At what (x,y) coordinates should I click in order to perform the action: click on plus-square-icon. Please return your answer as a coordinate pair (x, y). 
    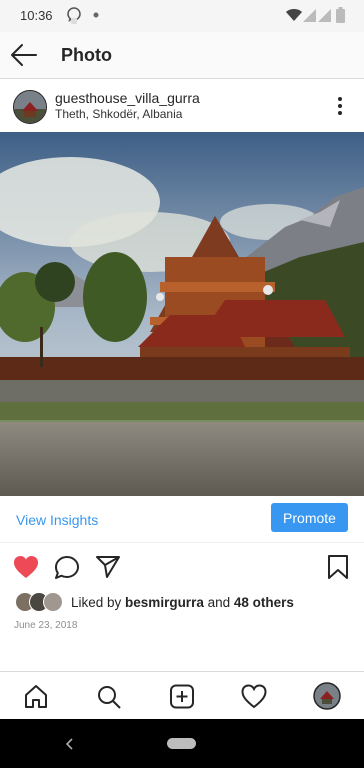
    Looking at the image, I should click on (182, 696).